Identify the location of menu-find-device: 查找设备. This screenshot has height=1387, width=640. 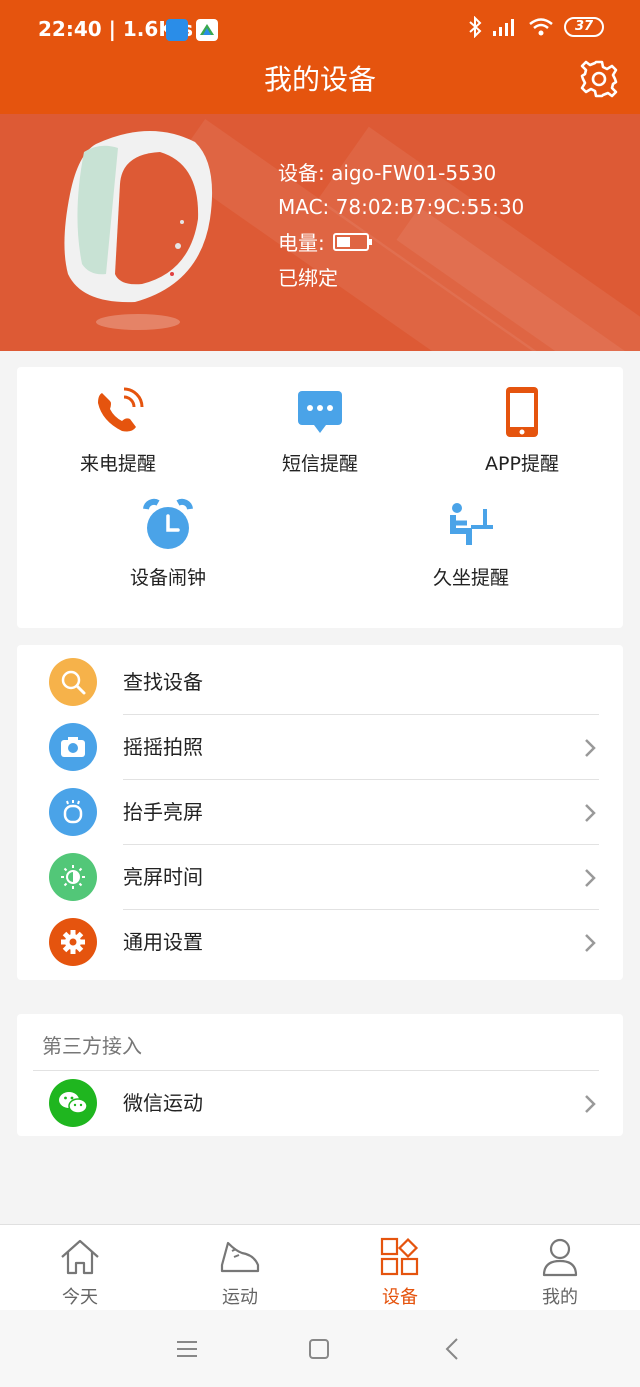
(320, 682).